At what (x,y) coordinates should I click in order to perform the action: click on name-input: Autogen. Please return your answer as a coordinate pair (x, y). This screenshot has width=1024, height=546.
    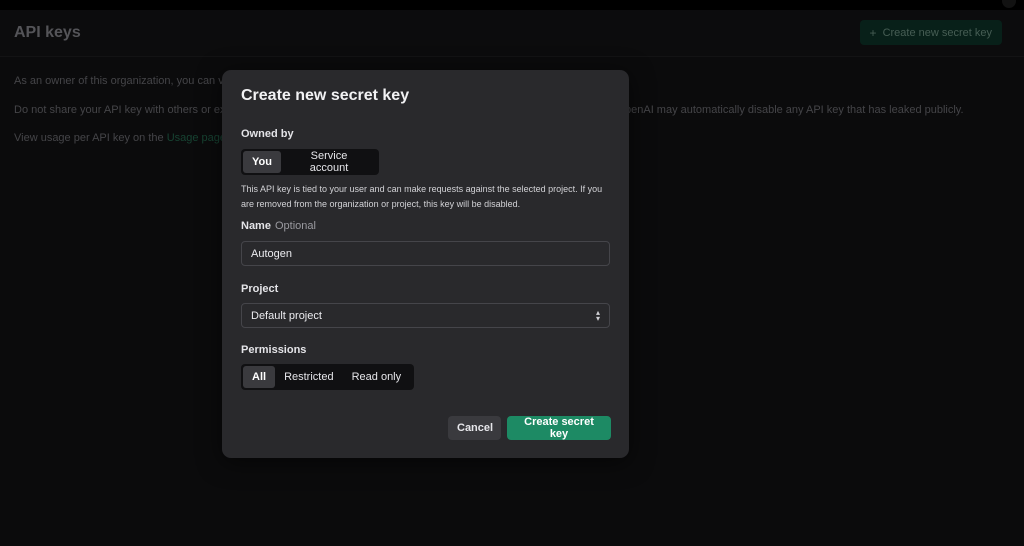
    Looking at the image, I should click on (425, 253).